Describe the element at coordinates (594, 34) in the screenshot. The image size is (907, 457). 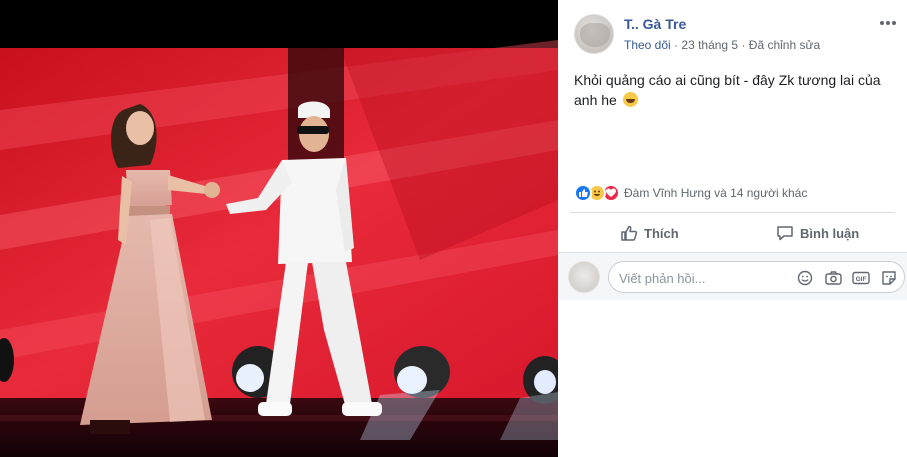
I see `author-avatar` at that location.